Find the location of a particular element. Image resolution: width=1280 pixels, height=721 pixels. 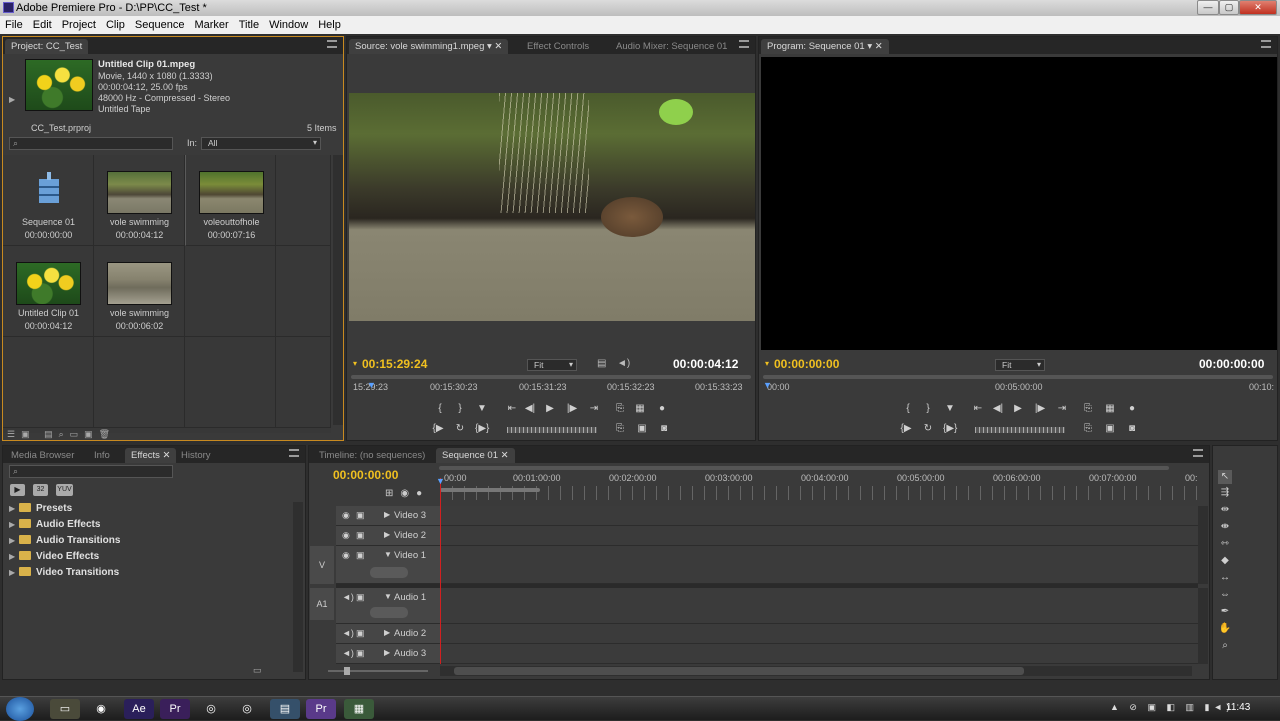

work-area-bar is located at coordinates (490, 490).